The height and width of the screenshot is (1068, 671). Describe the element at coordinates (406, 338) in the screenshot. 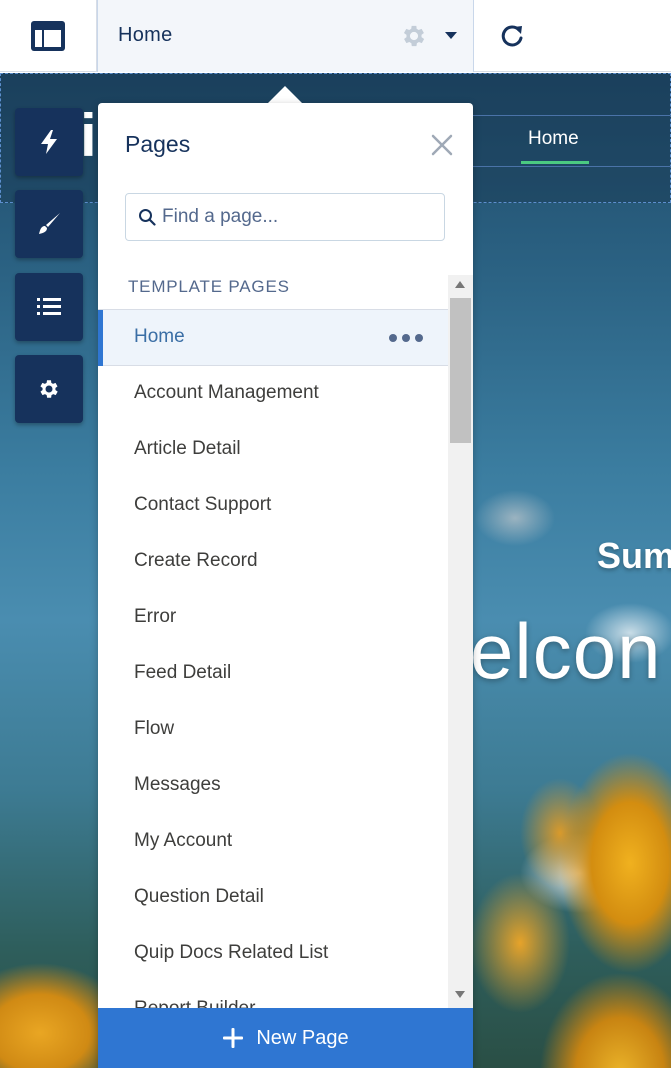

I see `more-actions-icon` at that location.